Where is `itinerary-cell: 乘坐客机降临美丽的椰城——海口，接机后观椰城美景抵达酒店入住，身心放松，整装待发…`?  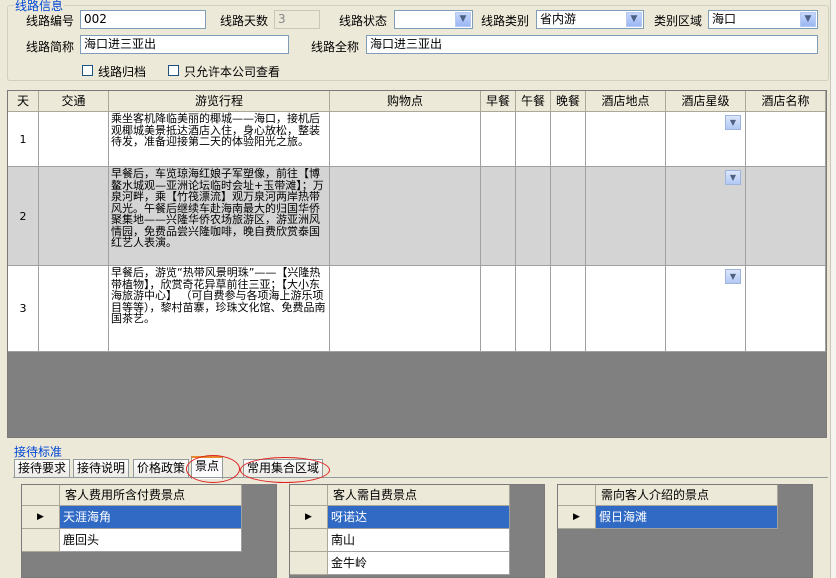
itinerary-cell: 乘坐客机降临美丽的椰城——海口，接机后观椰城美景抵达酒店入住，身心放松，整装待发… is located at coordinates (219, 139).